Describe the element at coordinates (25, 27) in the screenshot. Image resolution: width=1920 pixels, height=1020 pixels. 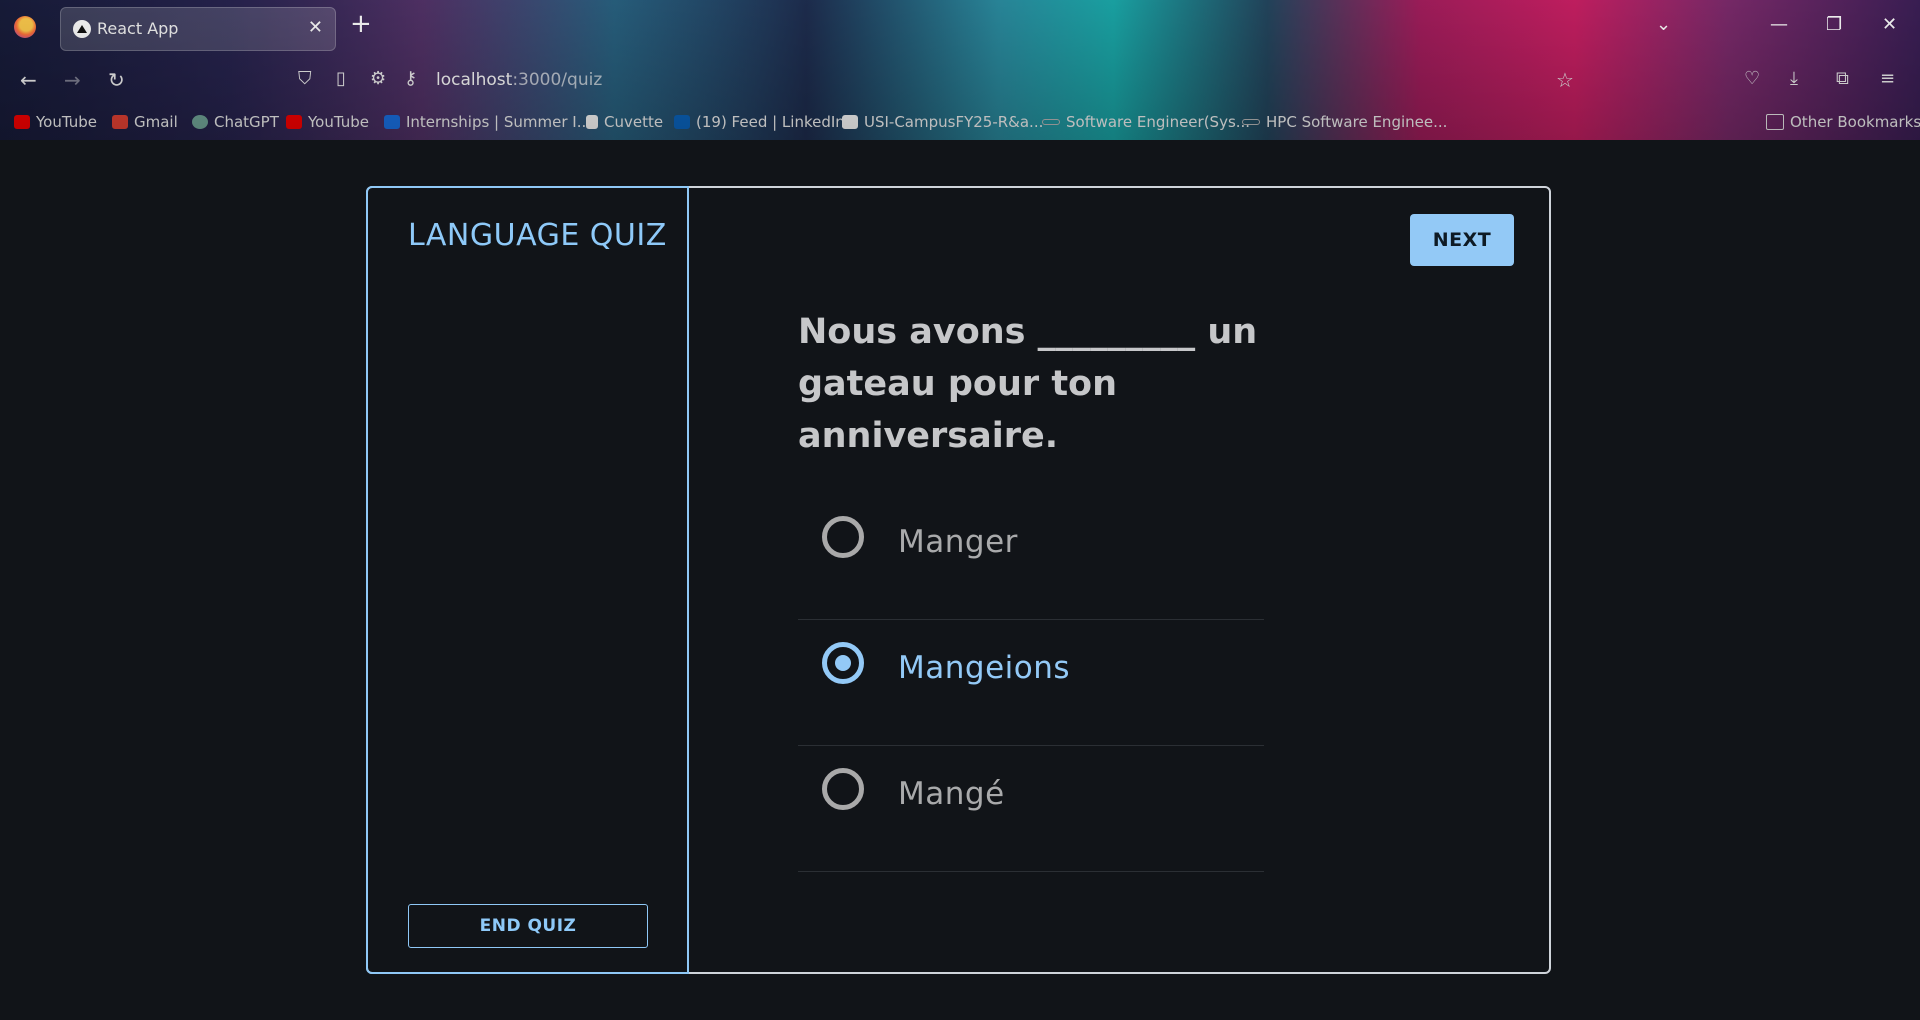
I see `firefox-logo-icon` at that location.